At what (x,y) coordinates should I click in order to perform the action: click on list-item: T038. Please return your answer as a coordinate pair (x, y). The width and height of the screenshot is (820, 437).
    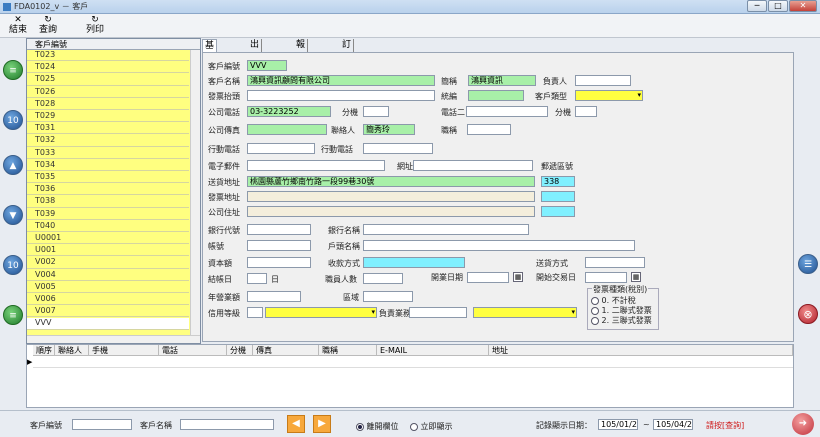
    Looking at the image, I should click on (108, 202).